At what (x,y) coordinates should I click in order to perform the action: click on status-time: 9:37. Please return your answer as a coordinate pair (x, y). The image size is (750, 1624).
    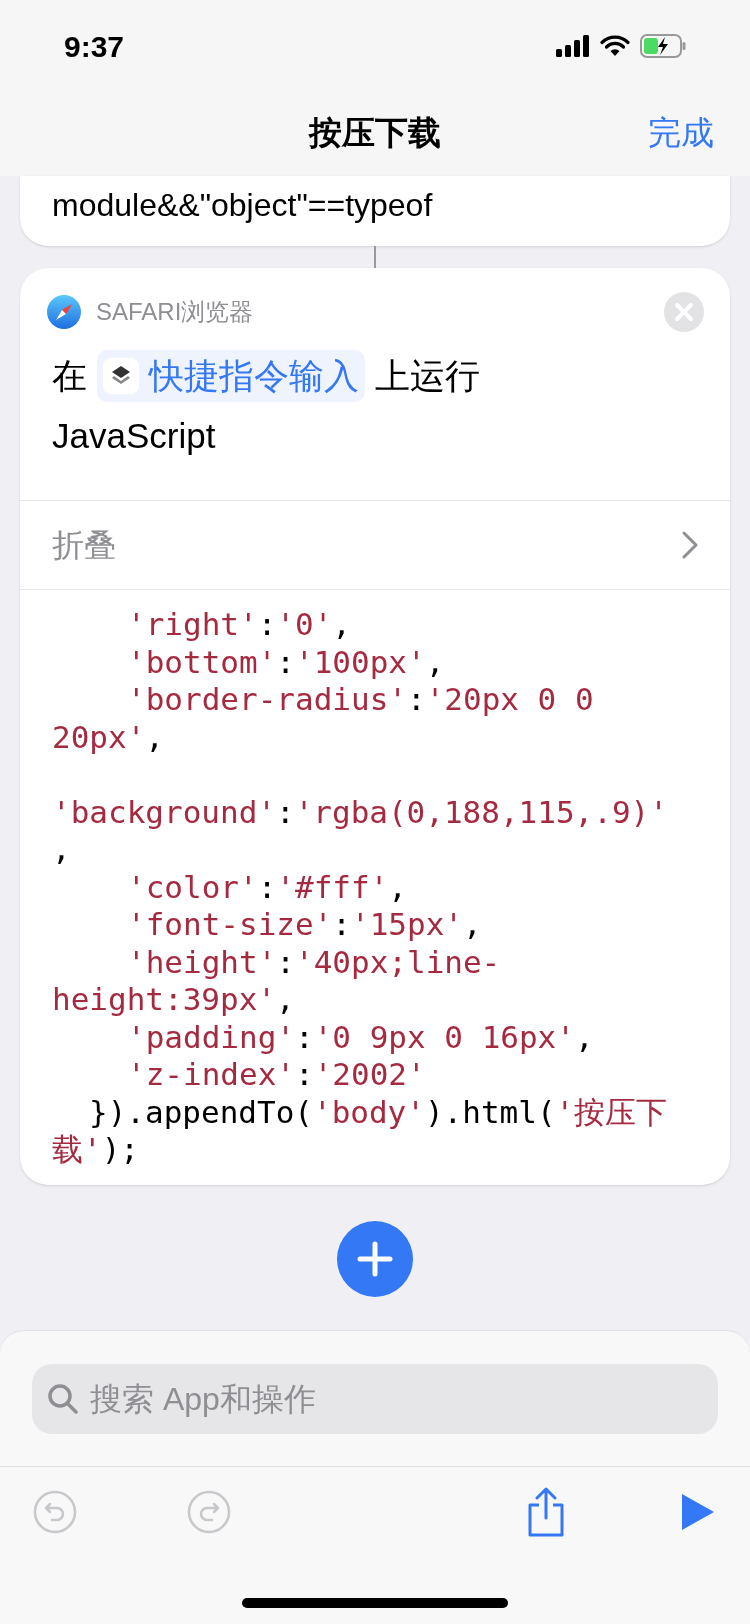
    Looking at the image, I should click on (94, 46).